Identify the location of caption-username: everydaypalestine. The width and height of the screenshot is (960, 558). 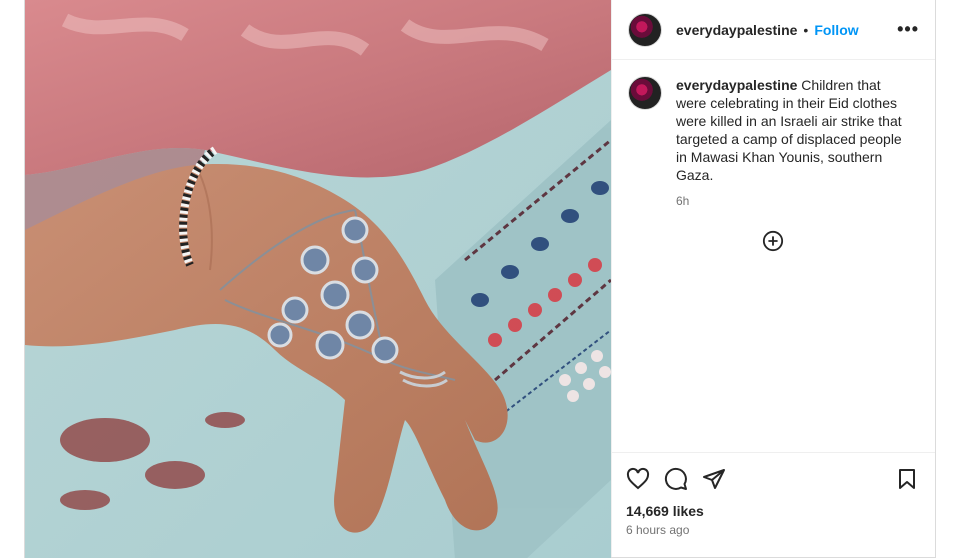
(736, 85).